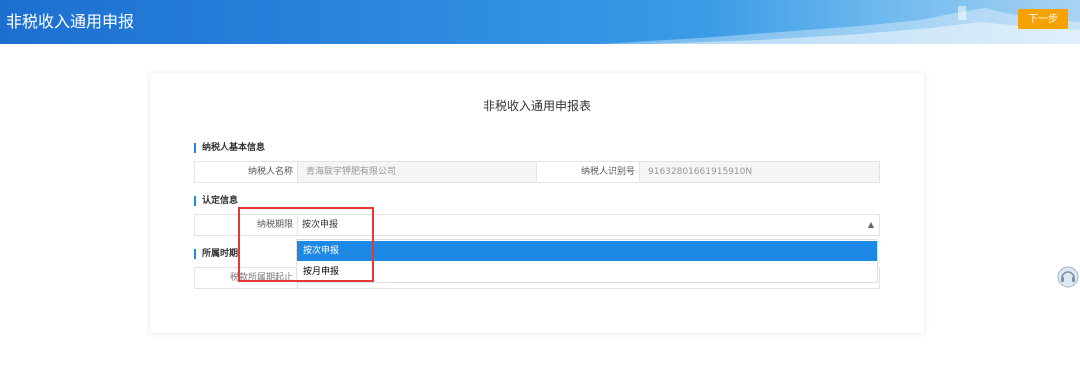  What do you see at coordinates (216, 254) in the screenshot?
I see `section-belong-period: 所属时期` at bounding box center [216, 254].